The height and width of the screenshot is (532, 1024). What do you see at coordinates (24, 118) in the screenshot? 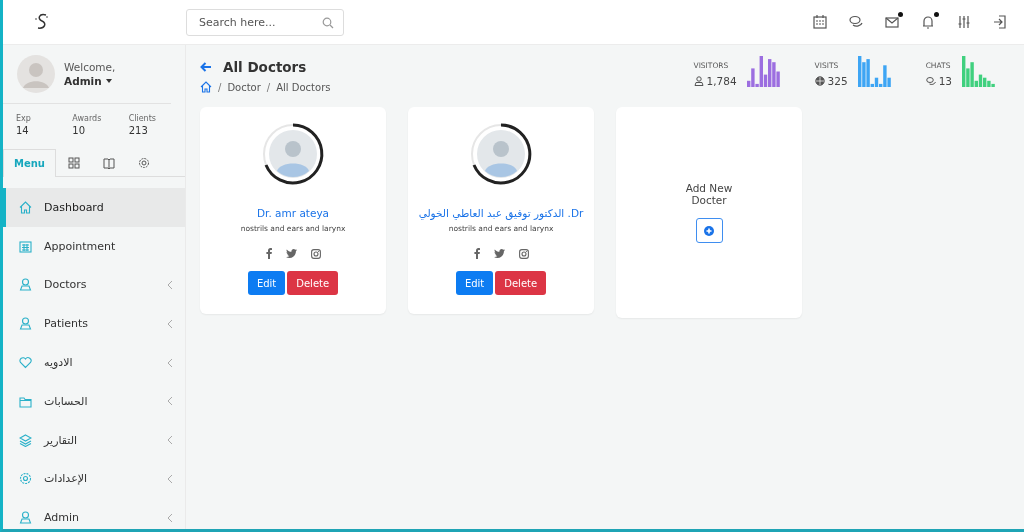
I see `stat-label: Exp` at bounding box center [24, 118].